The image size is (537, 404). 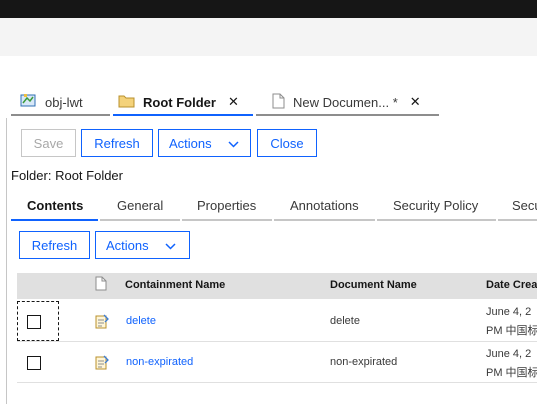 What do you see at coordinates (268, 9) in the screenshot?
I see `top-bar` at bounding box center [268, 9].